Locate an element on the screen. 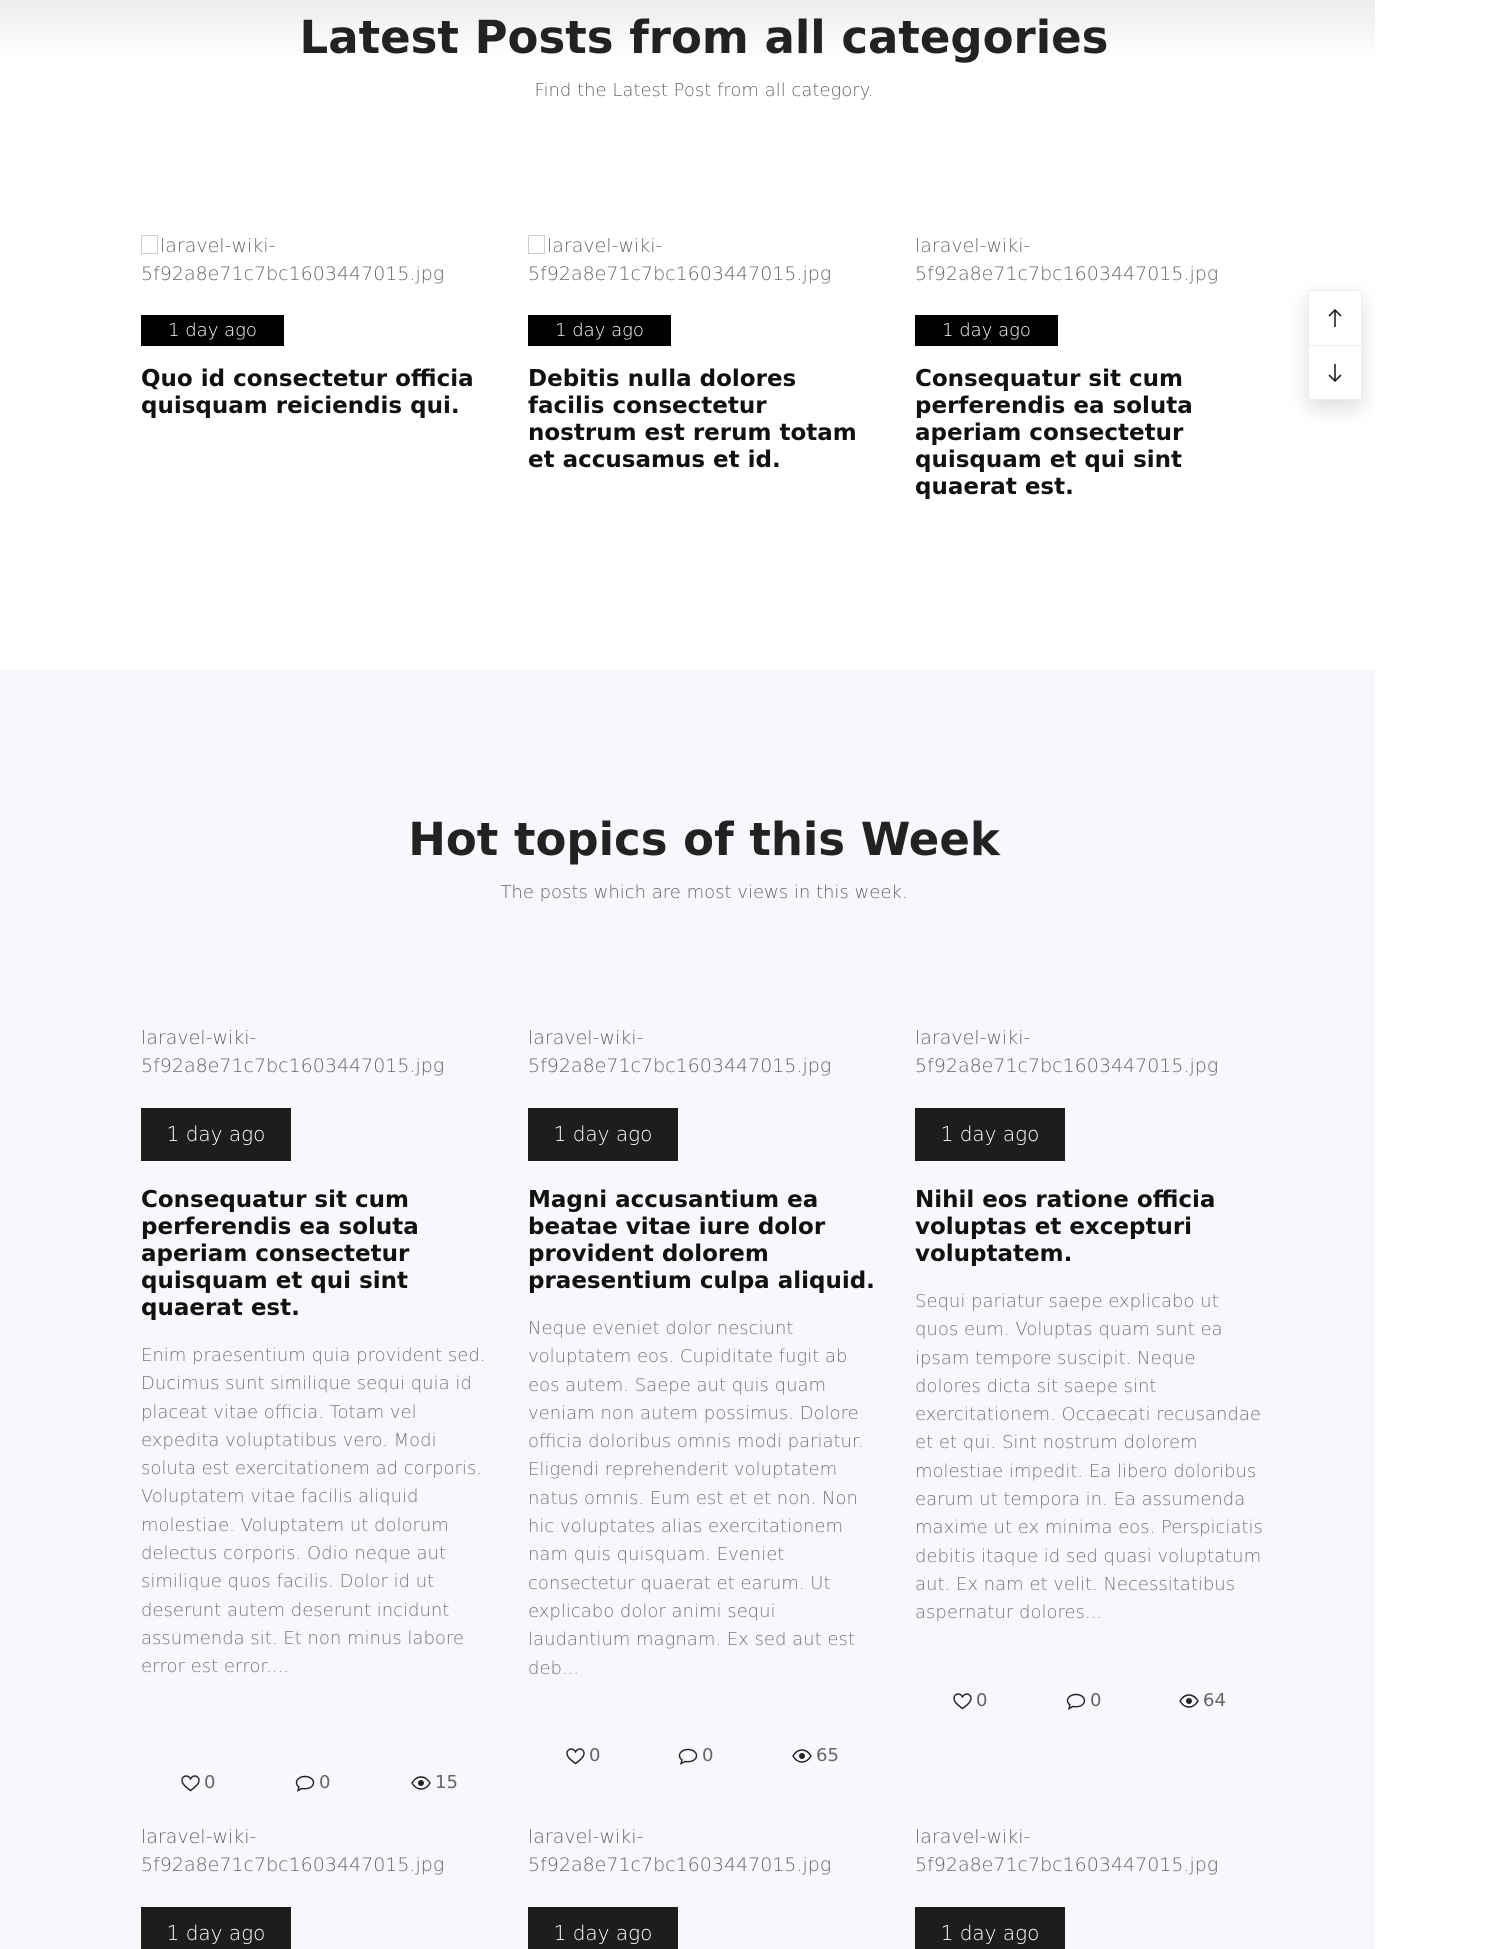  arrow-down-icon is located at coordinates (1335, 373).